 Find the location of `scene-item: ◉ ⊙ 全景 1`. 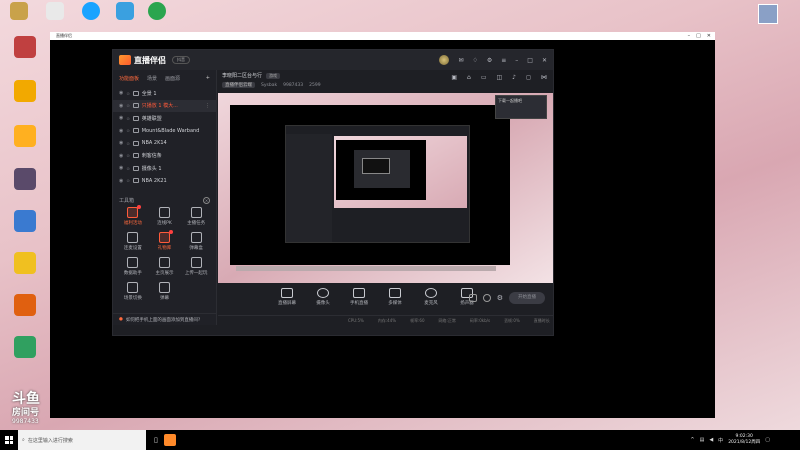

scene-item: ◉ ⊙ 全景 1 is located at coordinates (164, 93).